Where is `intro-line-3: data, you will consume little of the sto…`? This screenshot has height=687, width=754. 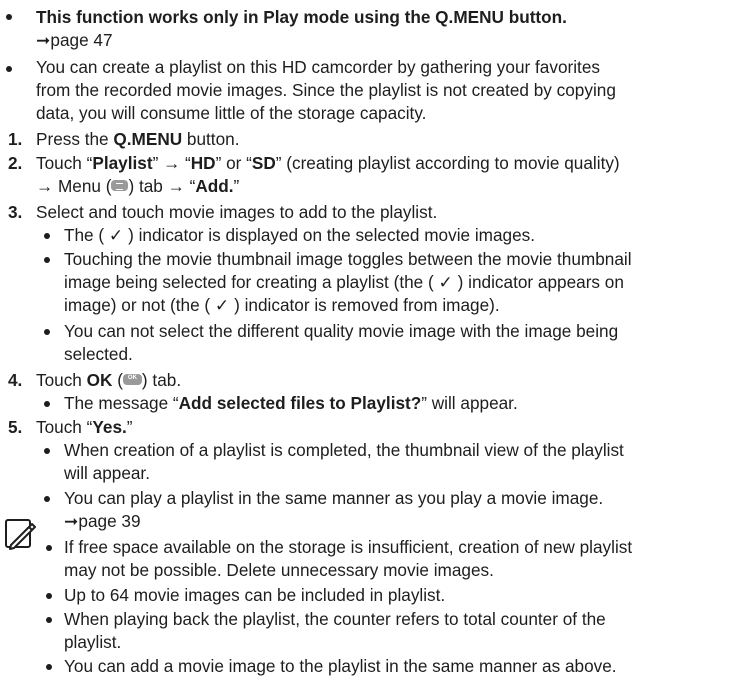
intro-line-3: data, you will consume little of the sto… is located at coordinates (231, 113).